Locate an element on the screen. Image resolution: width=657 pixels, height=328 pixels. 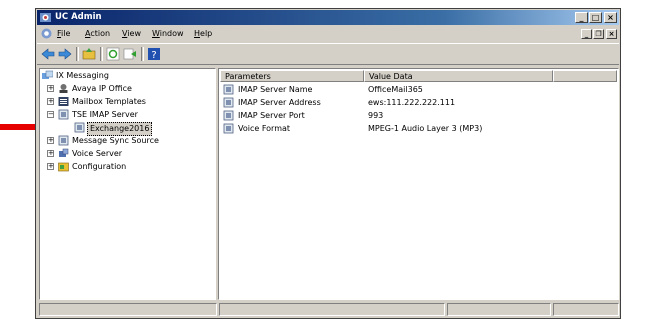
menu-window-rest: indow is located at coordinates (171, 33).